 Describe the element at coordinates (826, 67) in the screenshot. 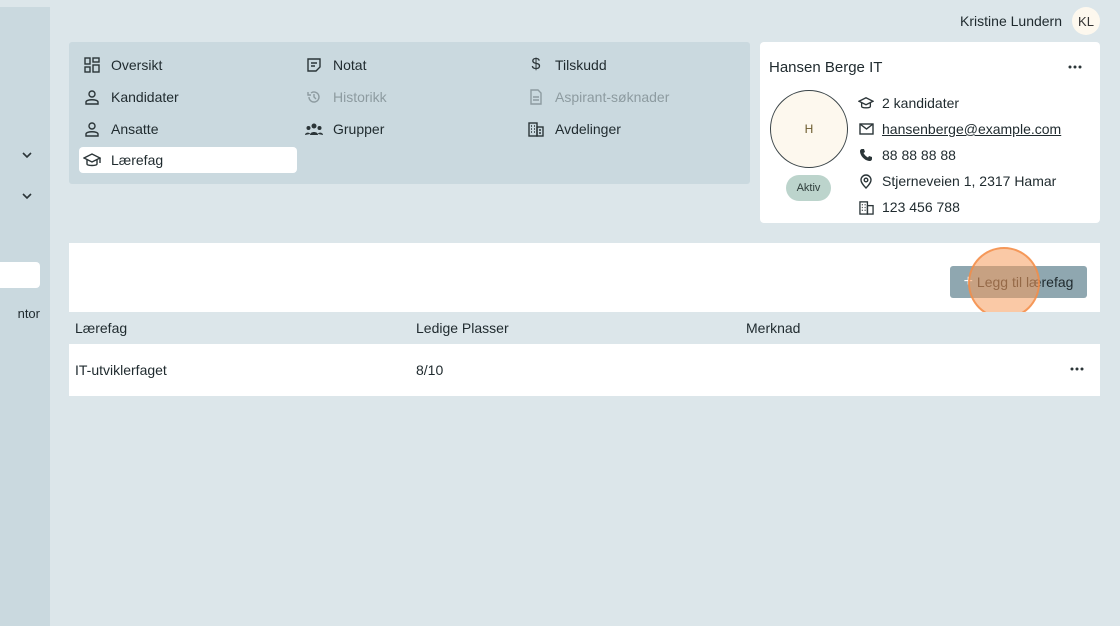

I see `company-name: Hansen Berge IT` at that location.